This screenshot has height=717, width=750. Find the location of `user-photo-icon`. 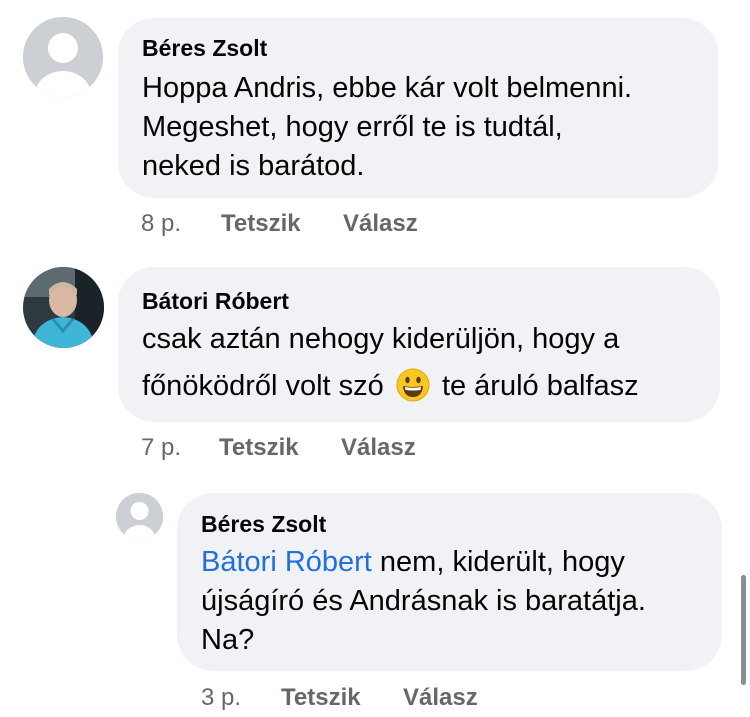

user-photo-icon is located at coordinates (63, 307).